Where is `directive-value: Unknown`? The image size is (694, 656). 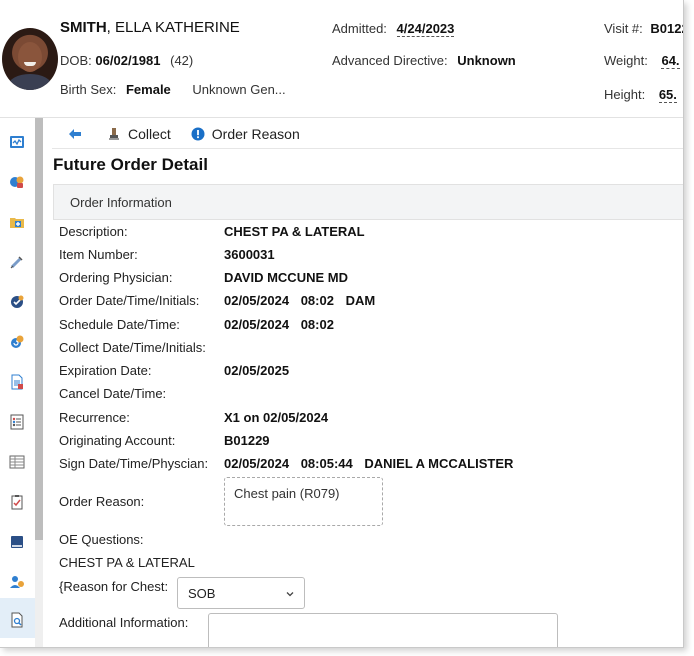 directive-value: Unknown is located at coordinates (486, 60).